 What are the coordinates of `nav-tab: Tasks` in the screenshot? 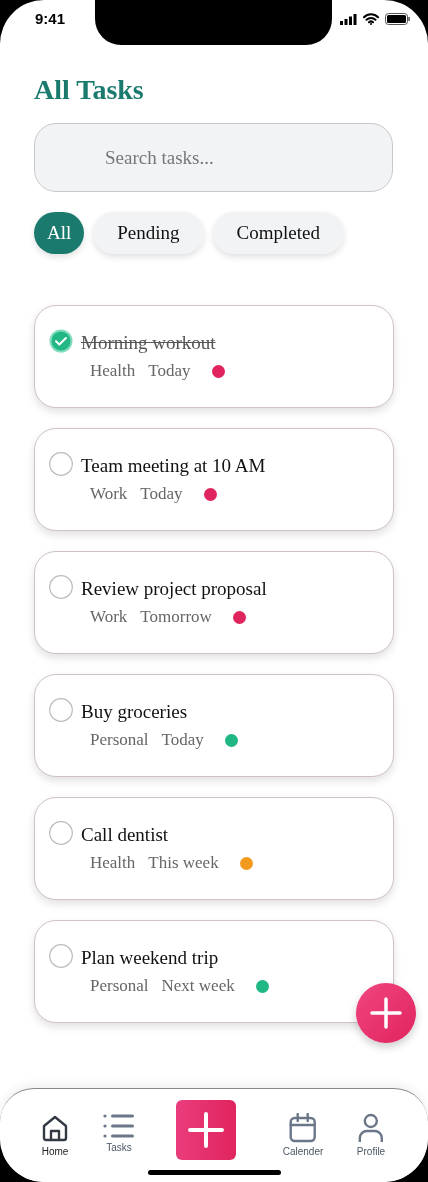 It's located at (119, 1133).